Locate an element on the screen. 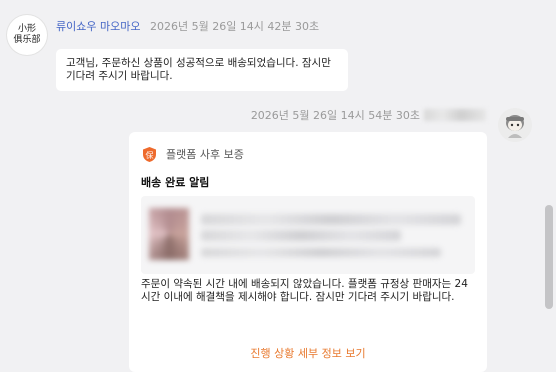 This screenshot has height=372, width=556. user-avatar-icon is located at coordinates (515, 125).